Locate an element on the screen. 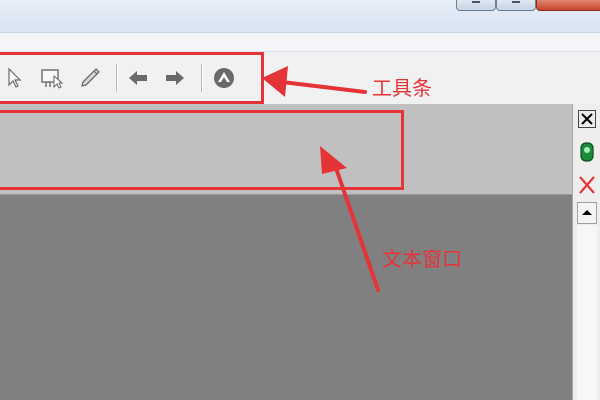  annotation-arrows is located at coordinates (321, 179).